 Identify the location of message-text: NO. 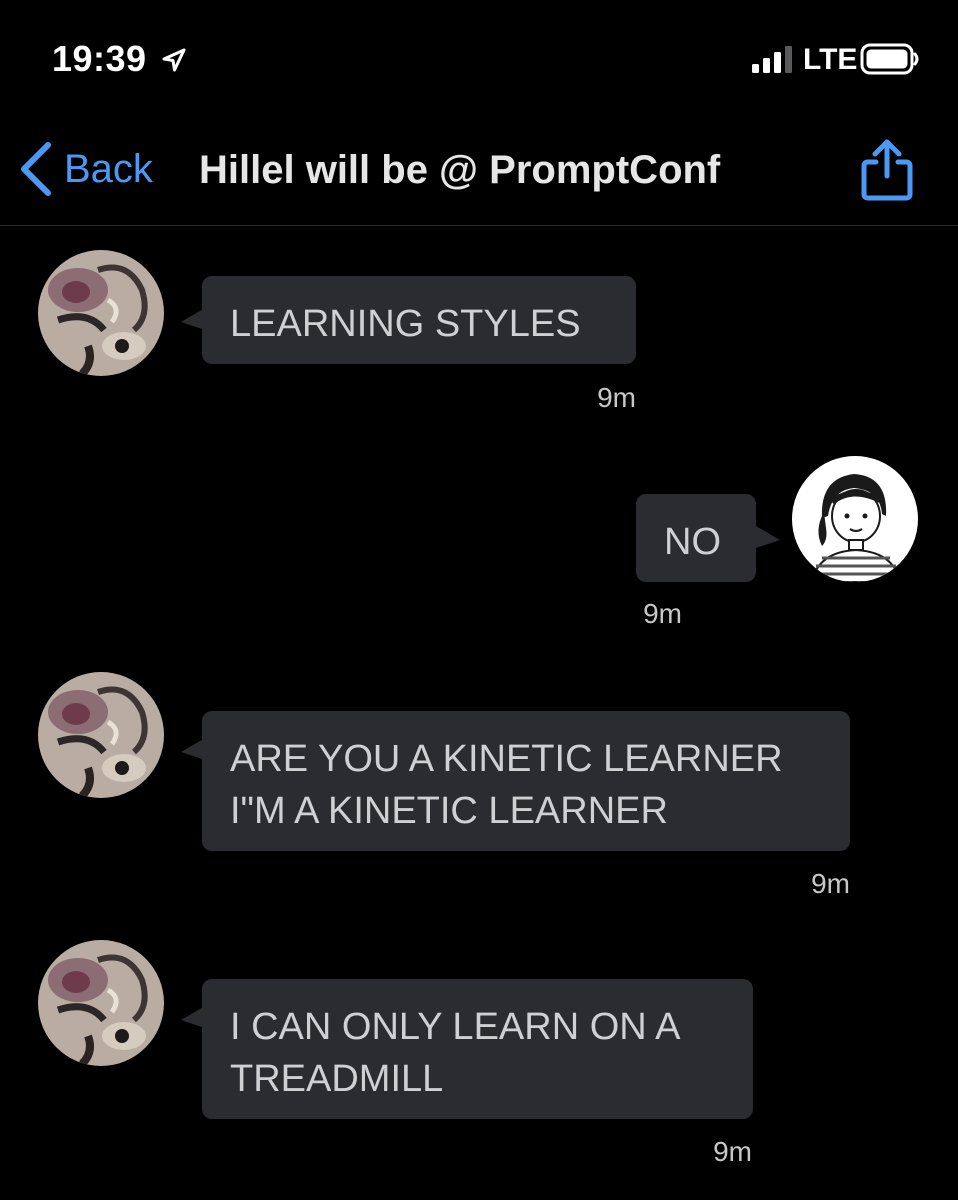
(692, 542).